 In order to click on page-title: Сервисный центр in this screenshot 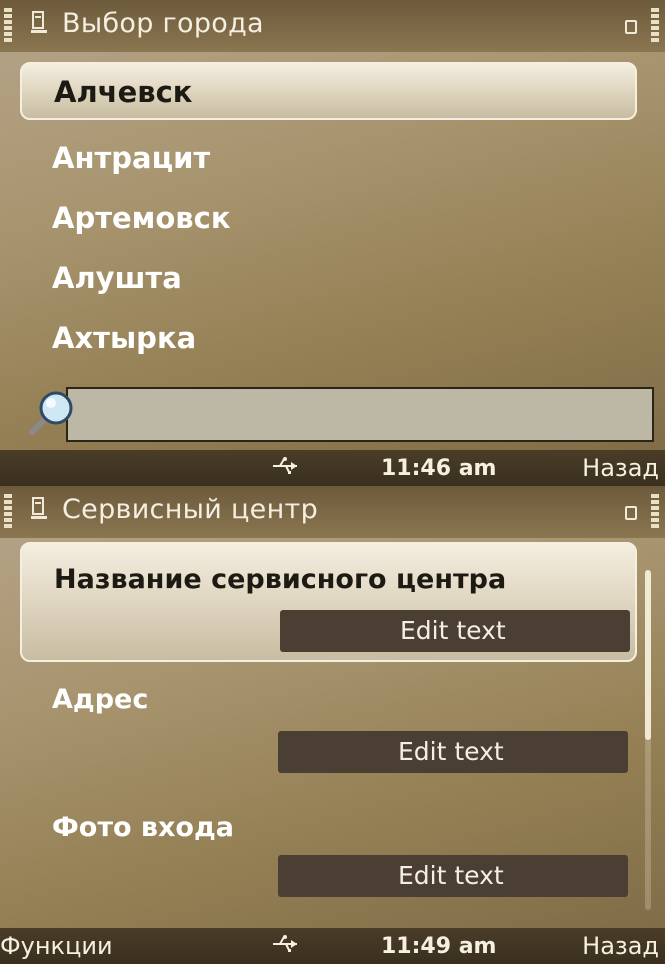, I will do `click(190, 509)`.